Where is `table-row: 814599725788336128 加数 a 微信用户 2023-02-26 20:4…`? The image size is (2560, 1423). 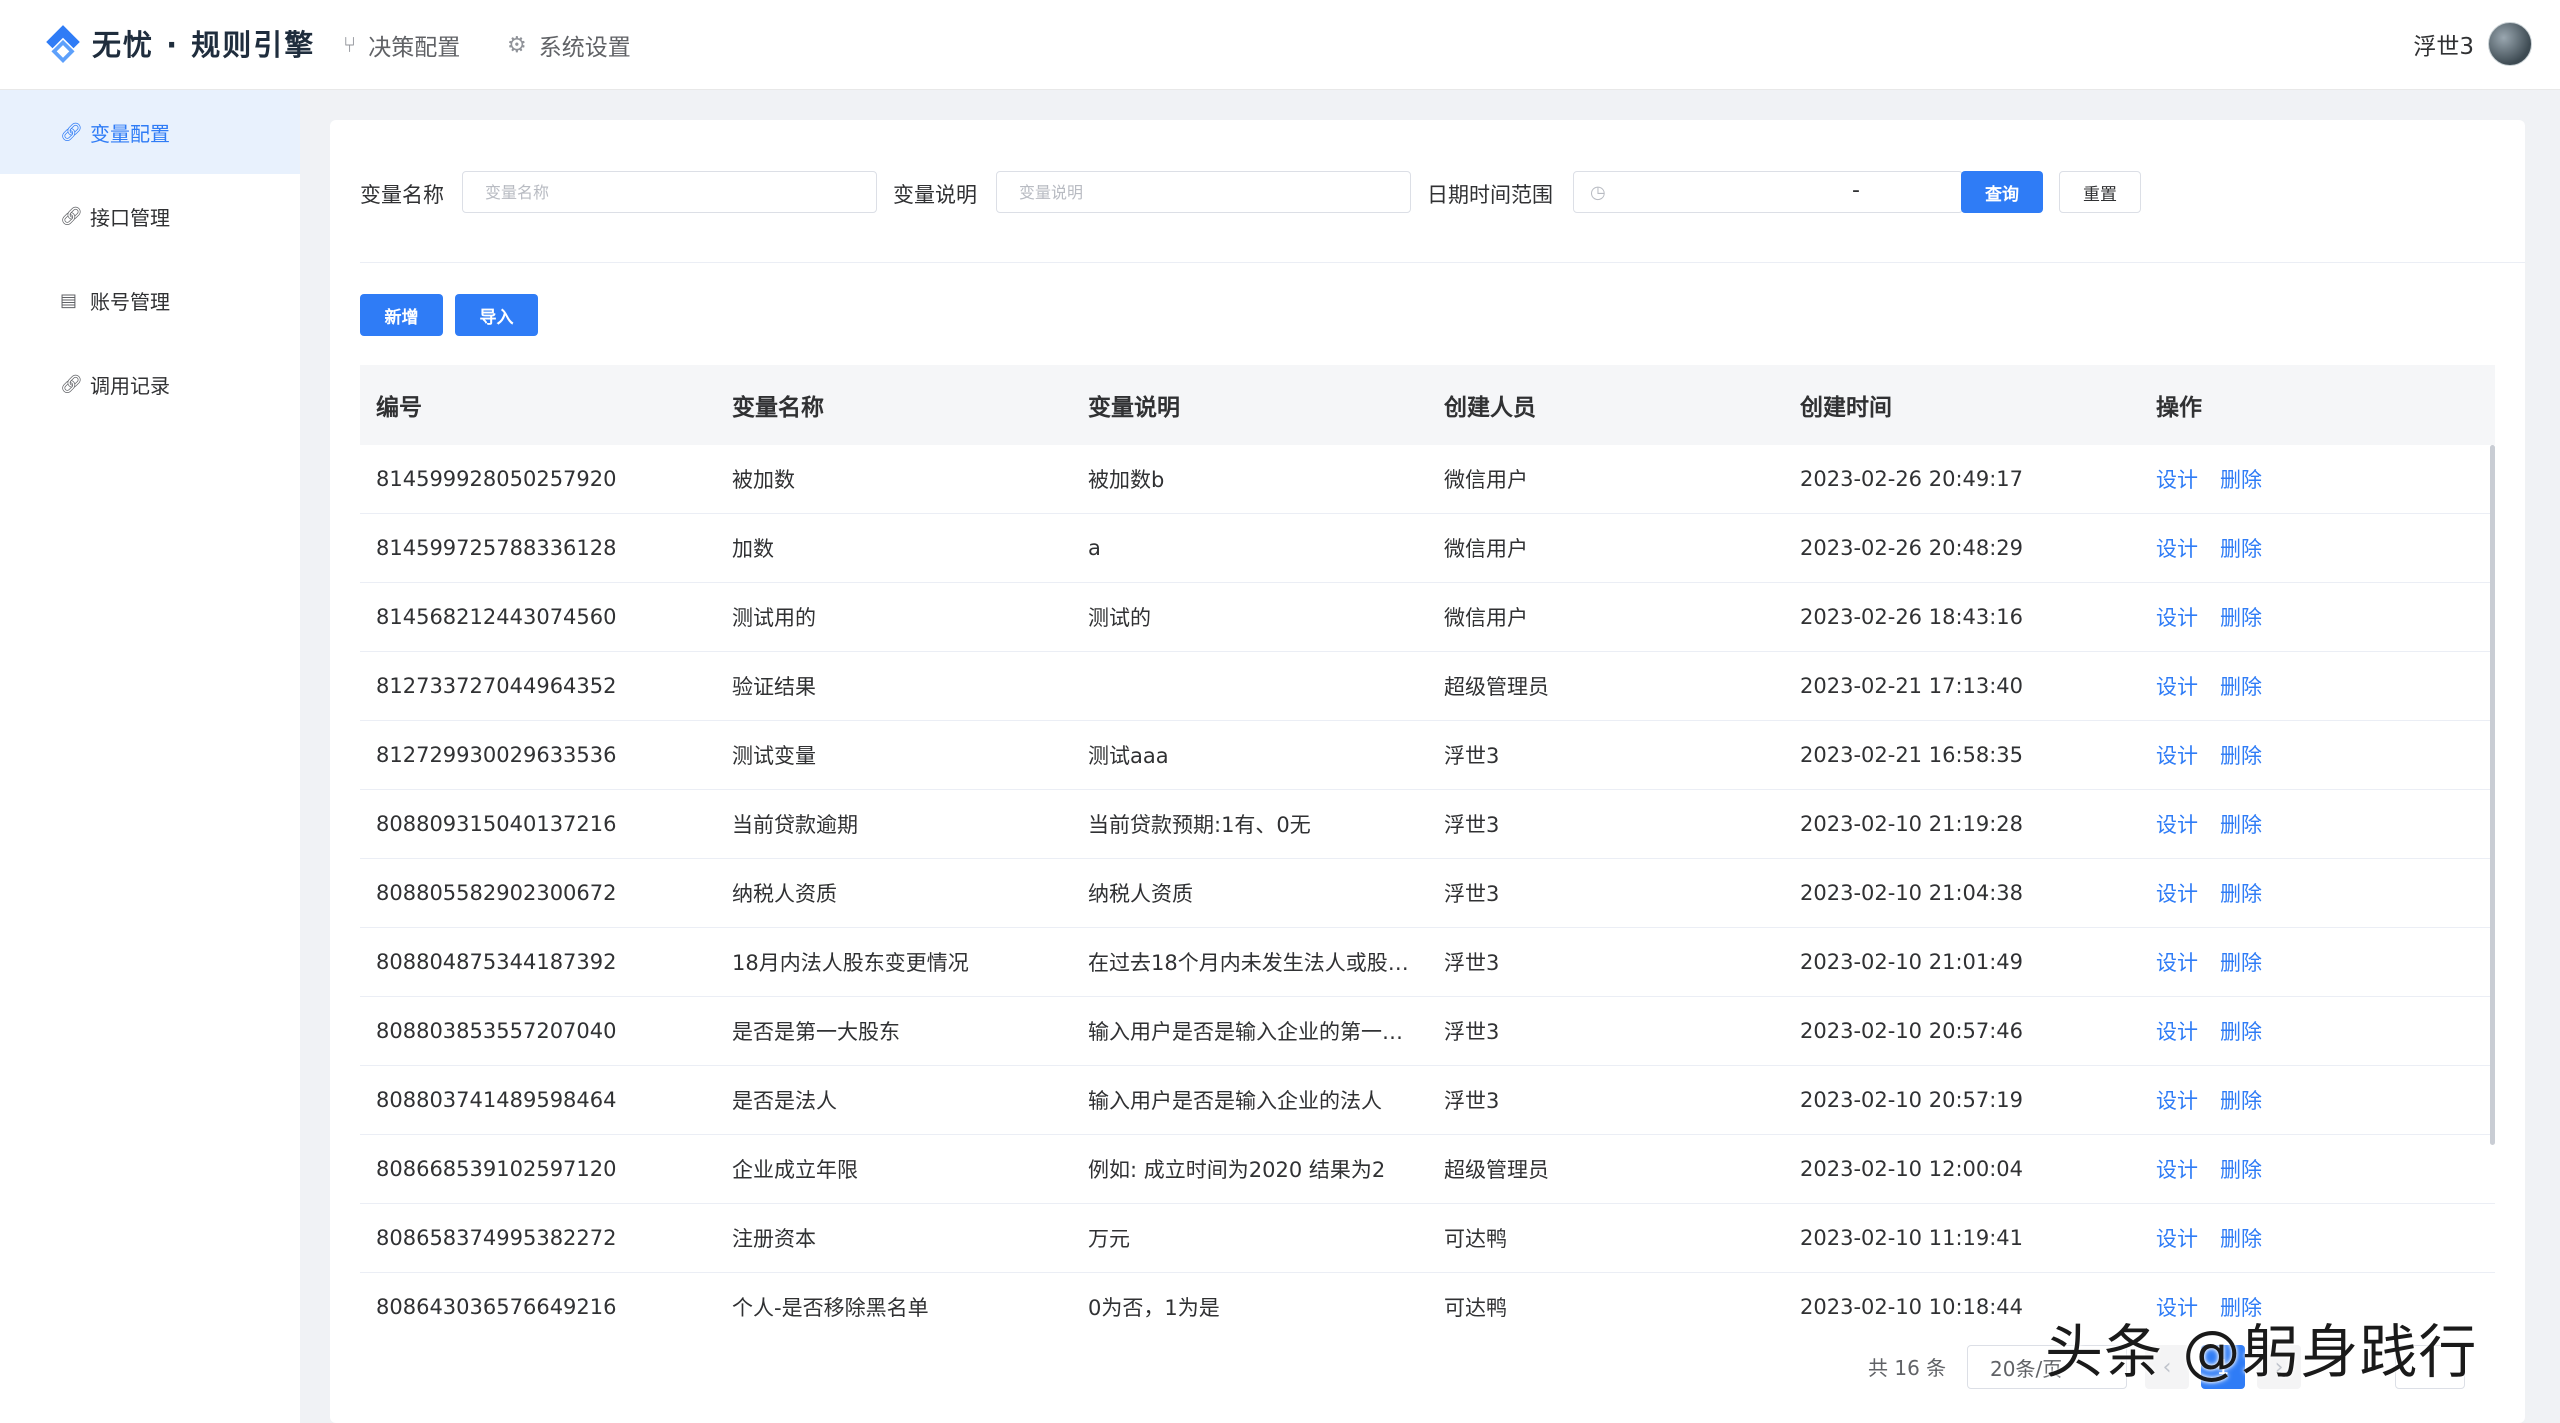 table-row: 814599725788336128 加数 a 微信用户 2023-02-26 20:4… is located at coordinates (1427, 548).